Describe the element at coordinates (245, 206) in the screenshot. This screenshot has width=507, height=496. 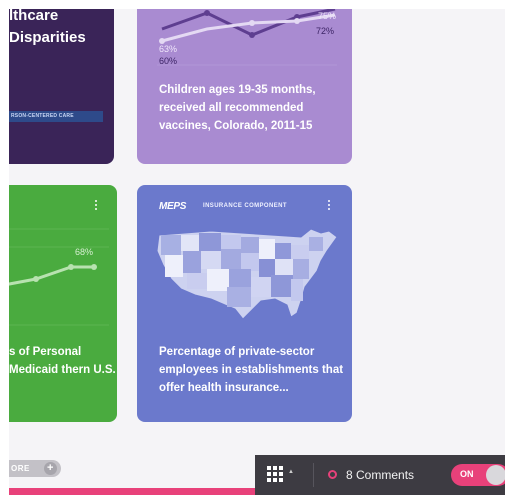
I see `insurance-component-label: INSURANCE COMPONENT` at that location.